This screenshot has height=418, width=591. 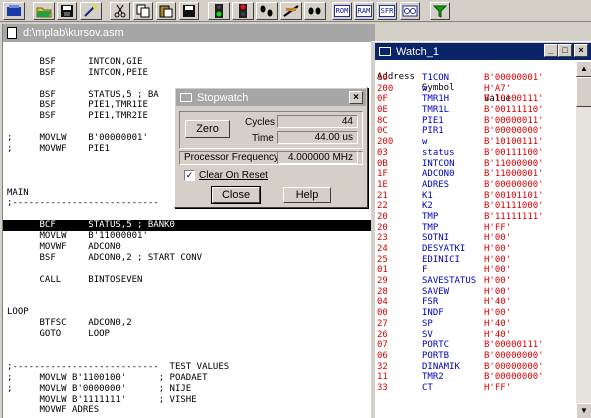 What do you see at coordinates (475, 110) in the screenshot?
I see `watch-row: 0E TMR1L B'00111110'` at bounding box center [475, 110].